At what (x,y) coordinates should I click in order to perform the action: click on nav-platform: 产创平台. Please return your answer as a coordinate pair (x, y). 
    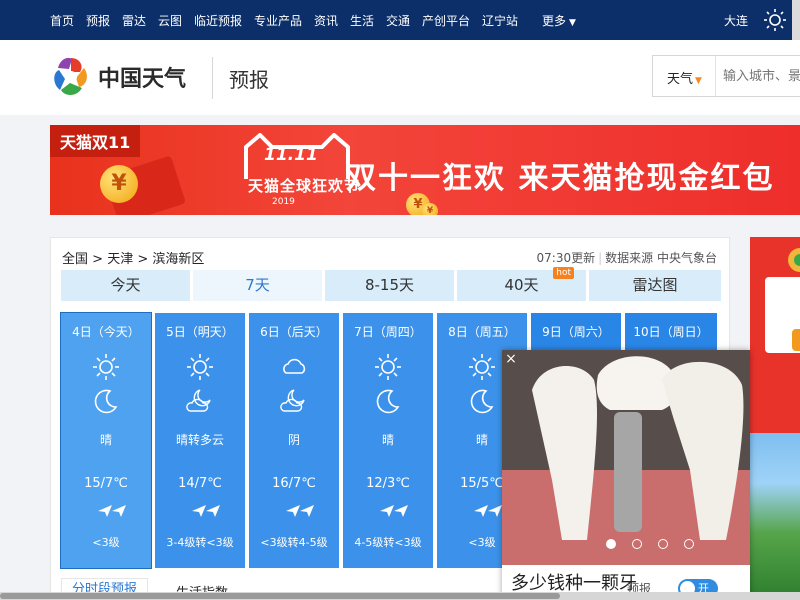
    Looking at the image, I should click on (446, 20).